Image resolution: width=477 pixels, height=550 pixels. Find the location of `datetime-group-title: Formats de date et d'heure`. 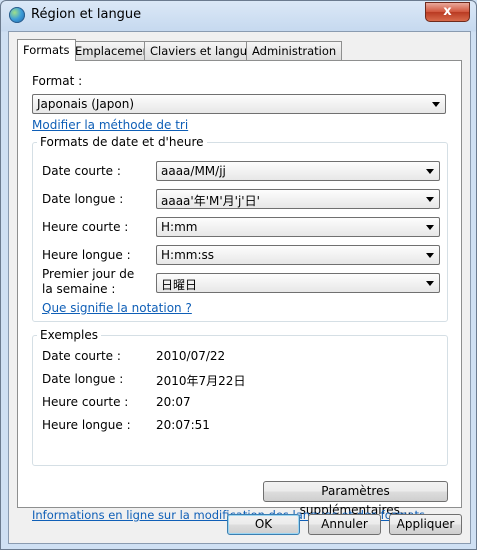

datetime-group-title: Formats de date et d'heure is located at coordinates (122, 142).